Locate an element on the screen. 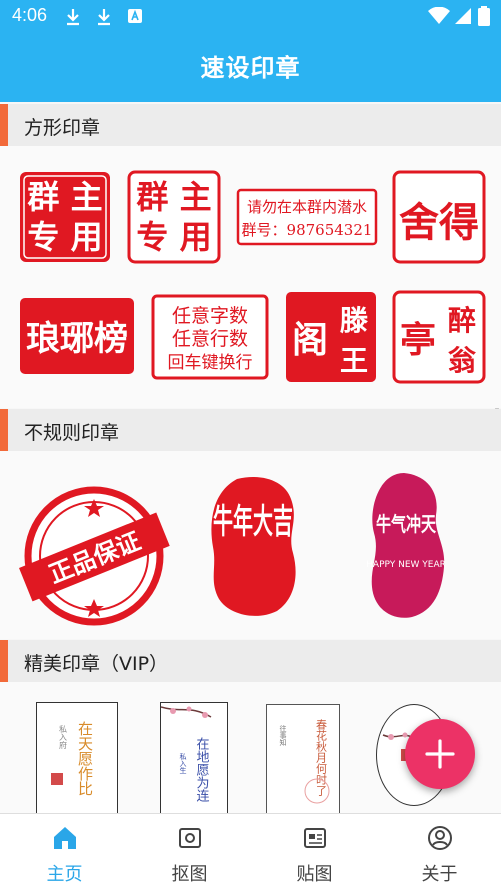 This screenshot has width=501, height=891. nav-item-sticker: 贴图 is located at coordinates (314, 852).